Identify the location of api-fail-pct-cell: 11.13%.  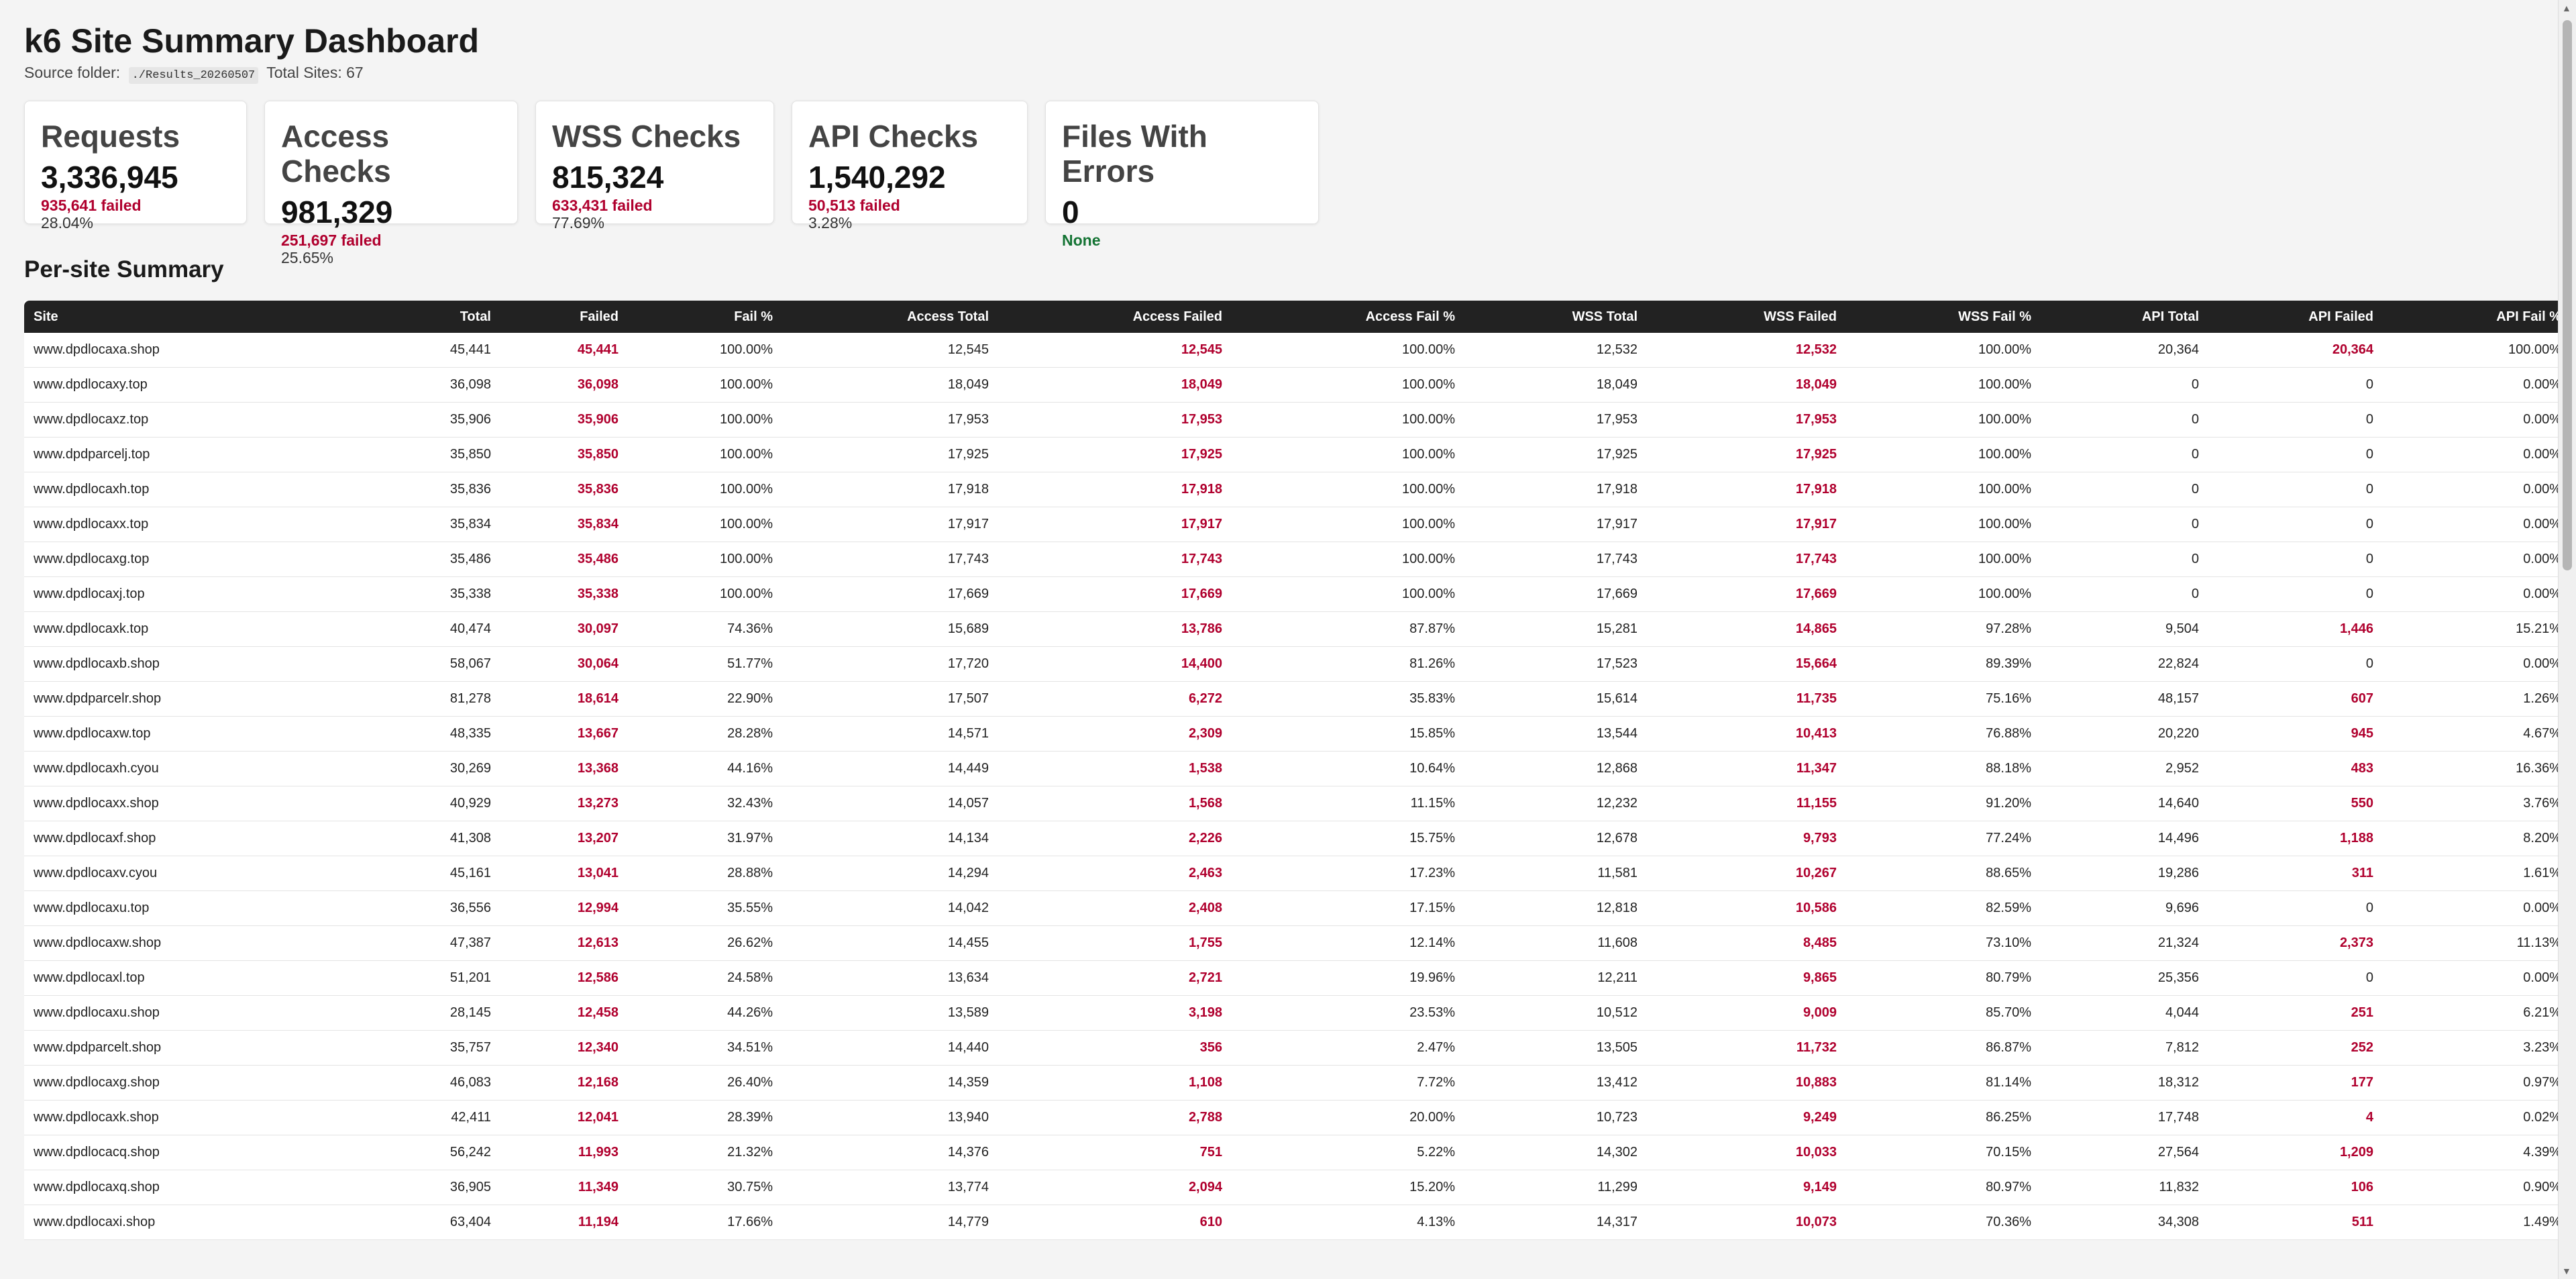
(2477, 943).